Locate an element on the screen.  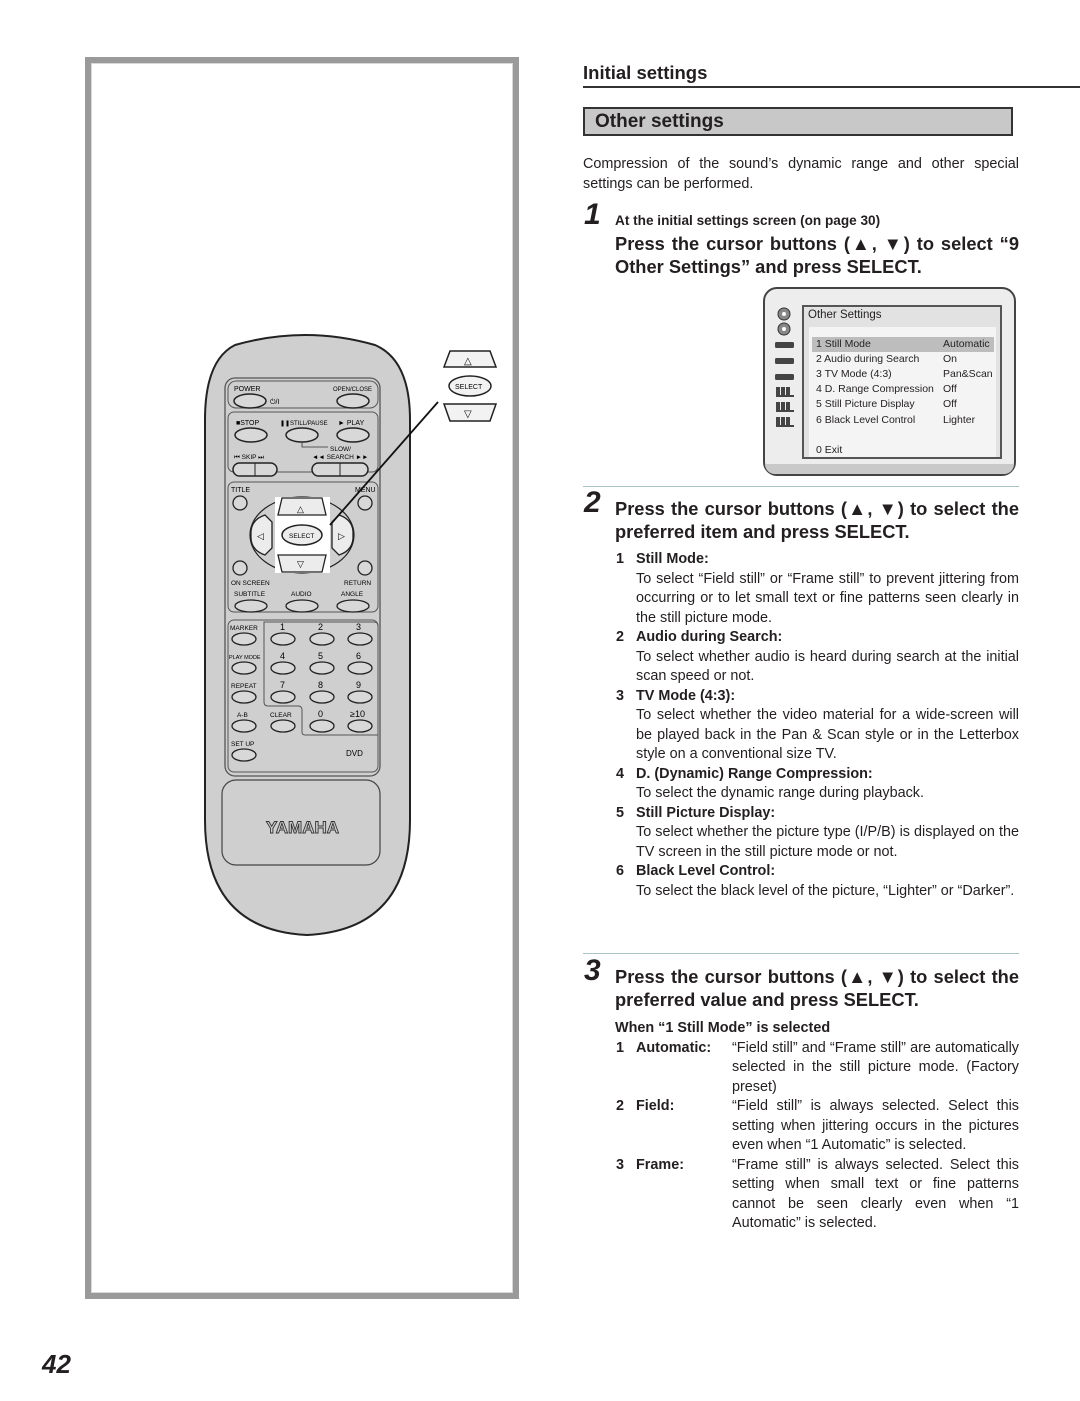
audio-label: AUDIO is located at coordinates (301, 594).